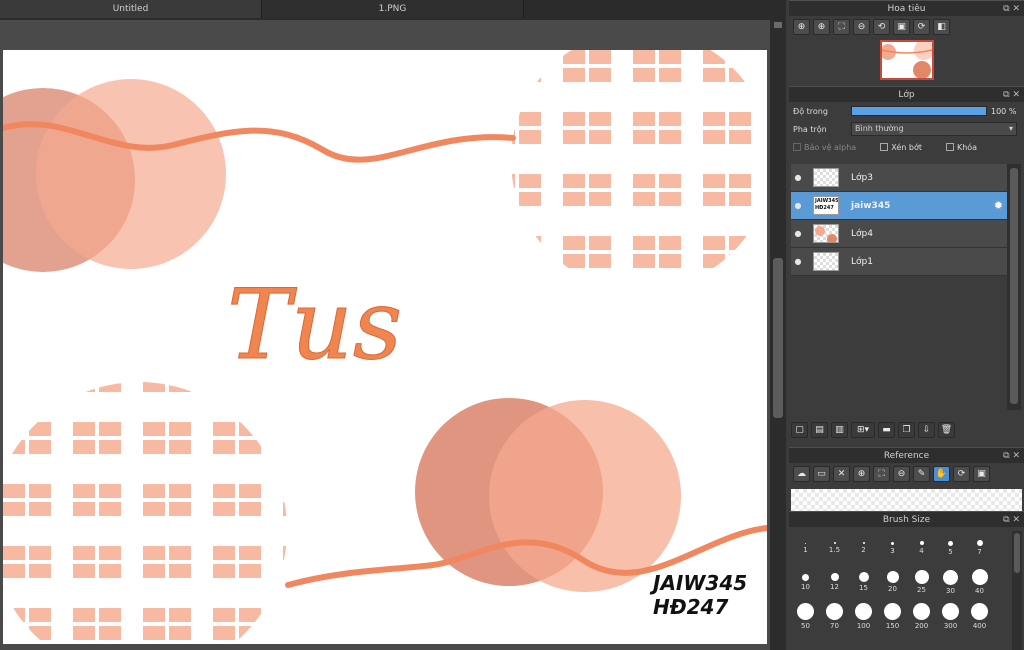  Describe the element at coordinates (778, 25) in the screenshot. I see `scroll-up-icon` at that location.